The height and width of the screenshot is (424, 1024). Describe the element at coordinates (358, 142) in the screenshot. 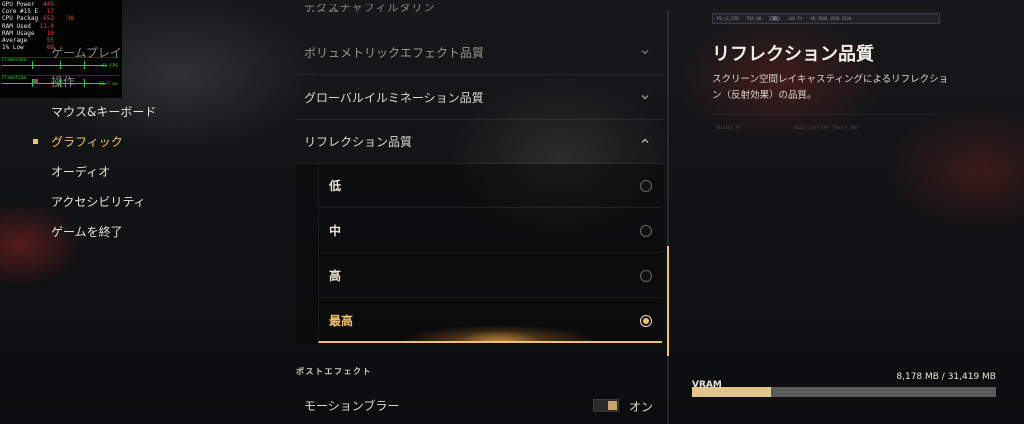

I see `setting-reflection-quality-label: リフレクション品質` at that location.